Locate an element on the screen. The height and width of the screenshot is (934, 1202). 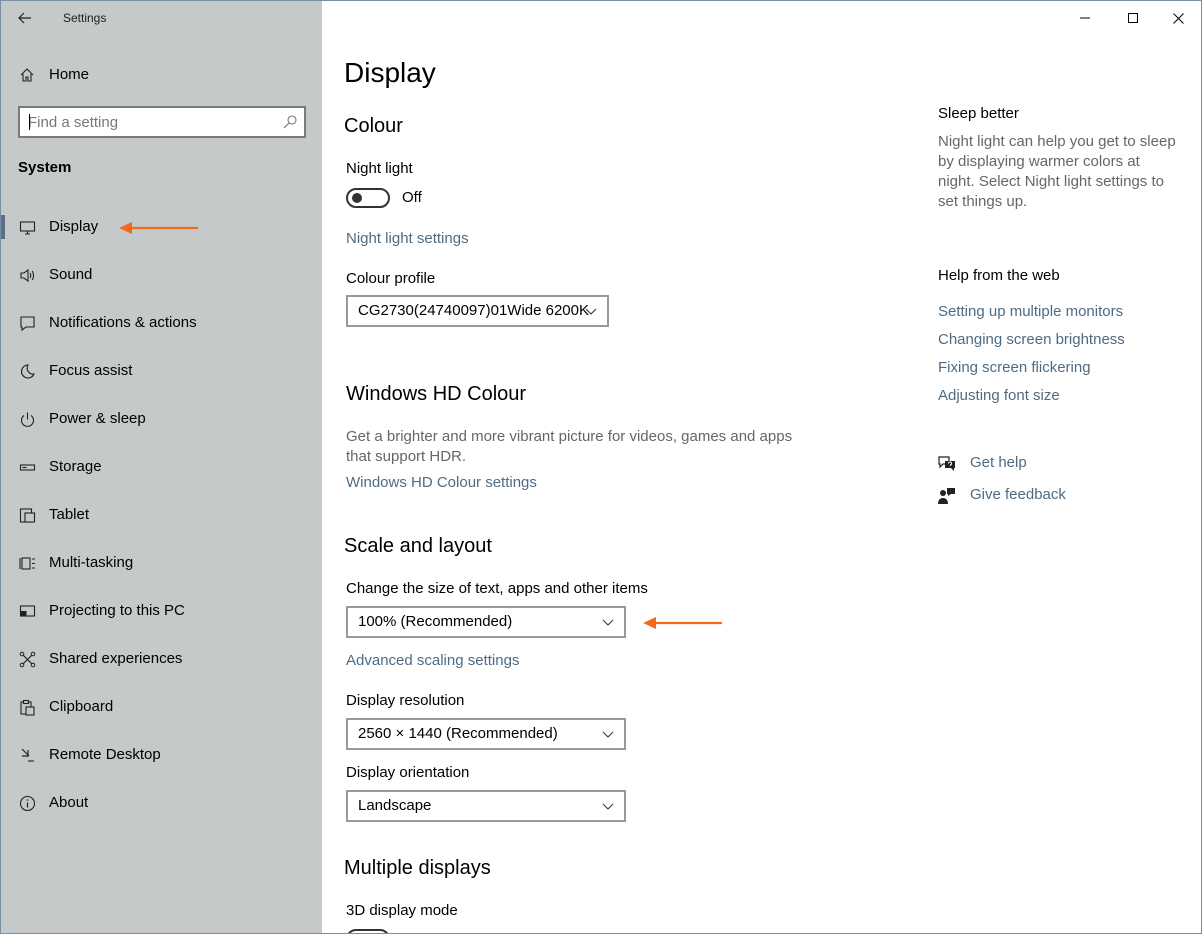
search-input is located at coordinates (153, 122).